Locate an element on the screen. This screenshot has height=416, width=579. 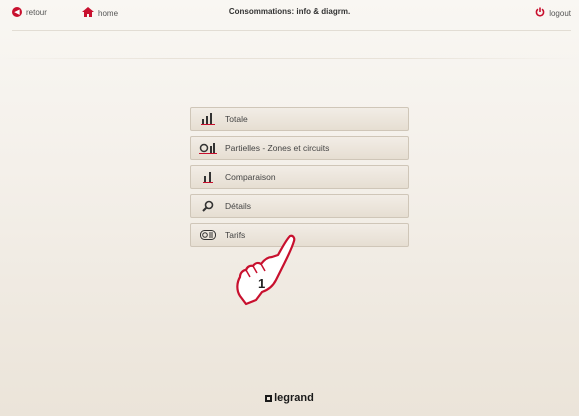
step-number: 1 is located at coordinates (261, 283).